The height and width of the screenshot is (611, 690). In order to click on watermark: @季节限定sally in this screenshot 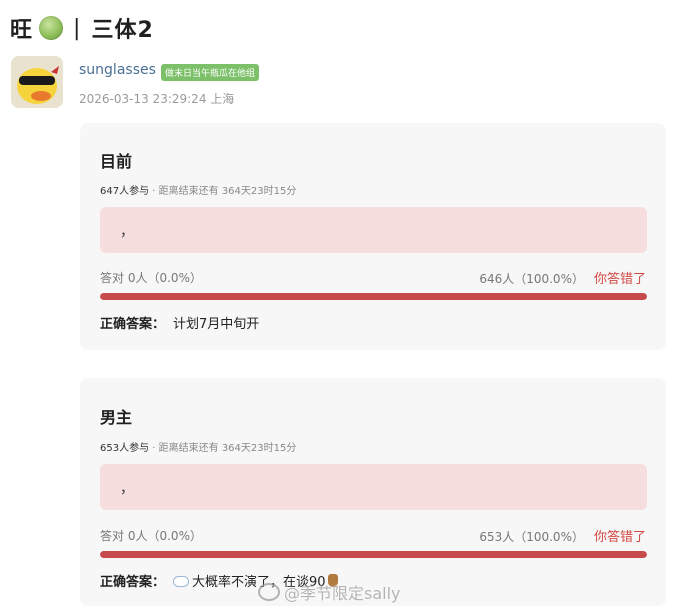, I will do `click(329, 592)`.